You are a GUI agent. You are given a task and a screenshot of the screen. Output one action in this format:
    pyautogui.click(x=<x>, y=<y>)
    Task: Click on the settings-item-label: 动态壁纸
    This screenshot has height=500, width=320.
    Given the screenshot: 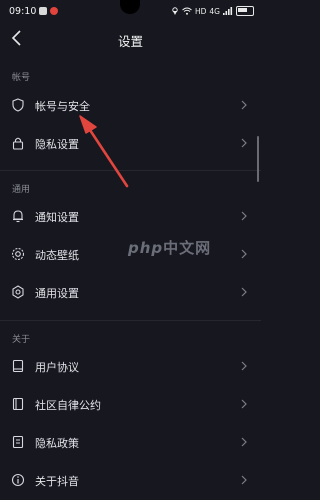 What is the action you would take?
    pyautogui.click(x=57, y=255)
    